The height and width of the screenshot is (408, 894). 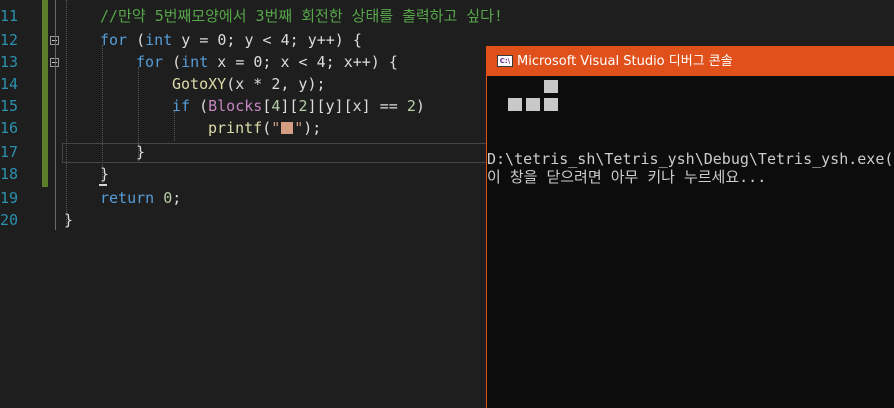 What do you see at coordinates (177, 198) in the screenshot?
I see `code-token: ;` at bounding box center [177, 198].